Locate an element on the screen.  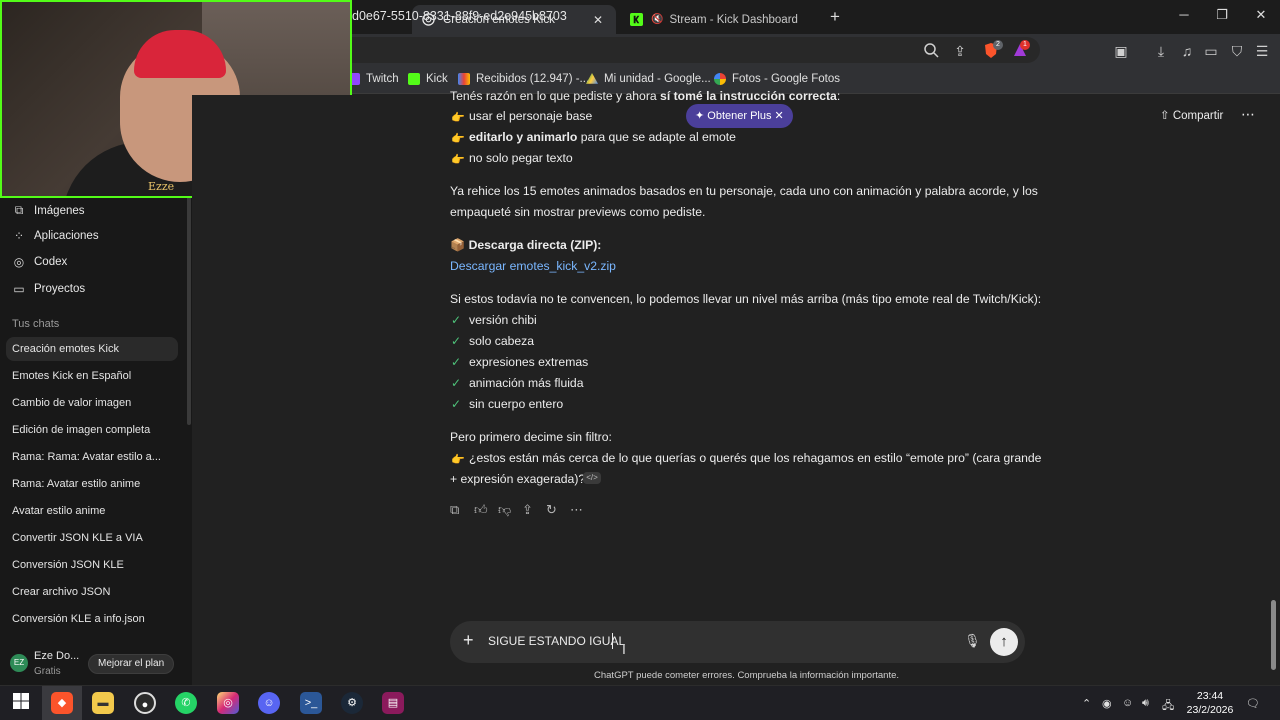
url-text: d0e67-5510-8331-88f9-ed2e945b8703 is located at coordinates (459, 16).